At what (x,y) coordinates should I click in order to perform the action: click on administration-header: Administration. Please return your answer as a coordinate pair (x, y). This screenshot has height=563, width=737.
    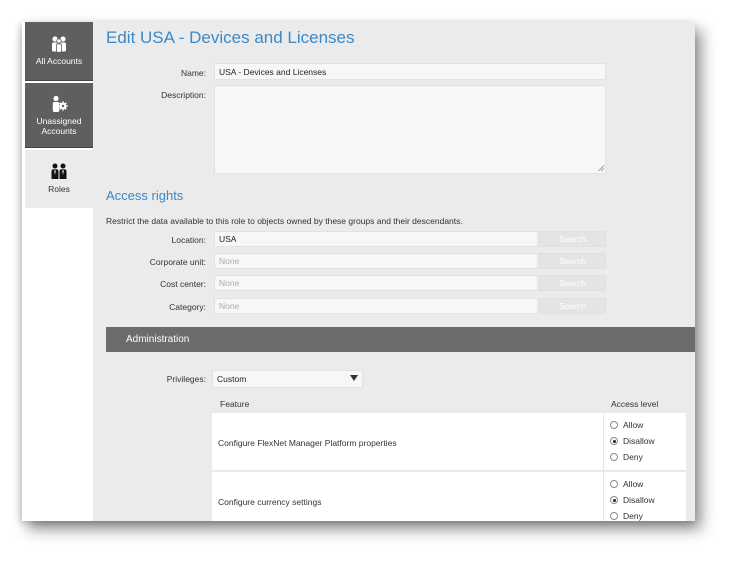
    Looking at the image, I should click on (400, 339).